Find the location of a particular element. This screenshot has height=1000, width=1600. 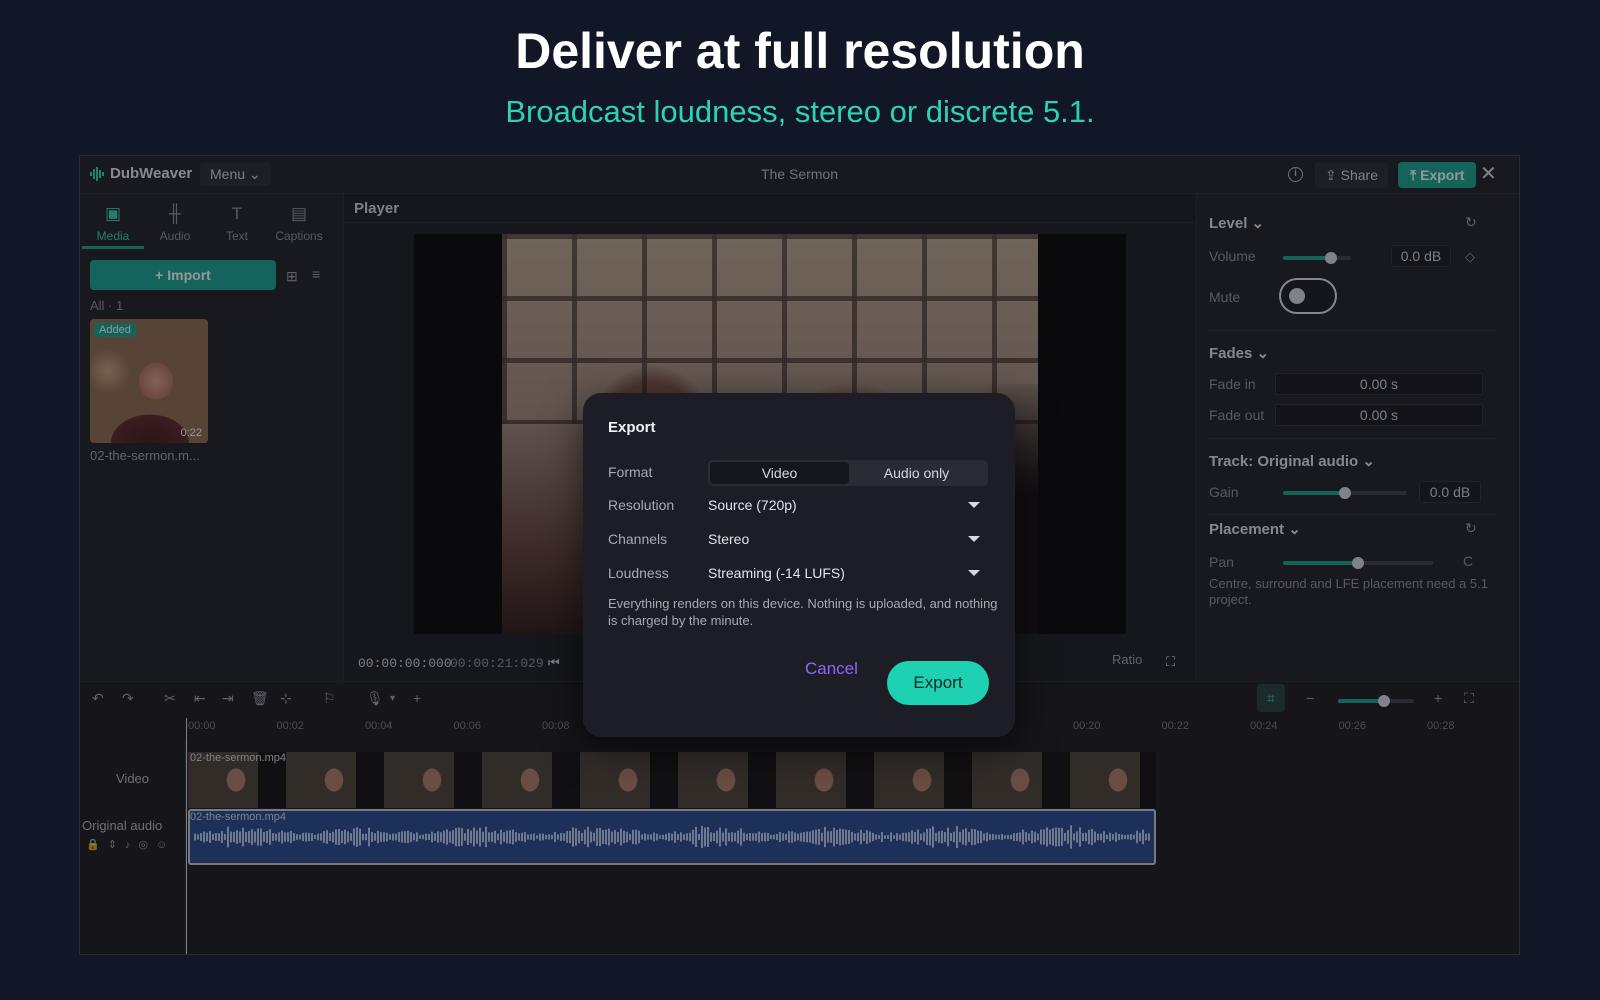

fade-out-field: 0.00 s is located at coordinates (1379, 415).